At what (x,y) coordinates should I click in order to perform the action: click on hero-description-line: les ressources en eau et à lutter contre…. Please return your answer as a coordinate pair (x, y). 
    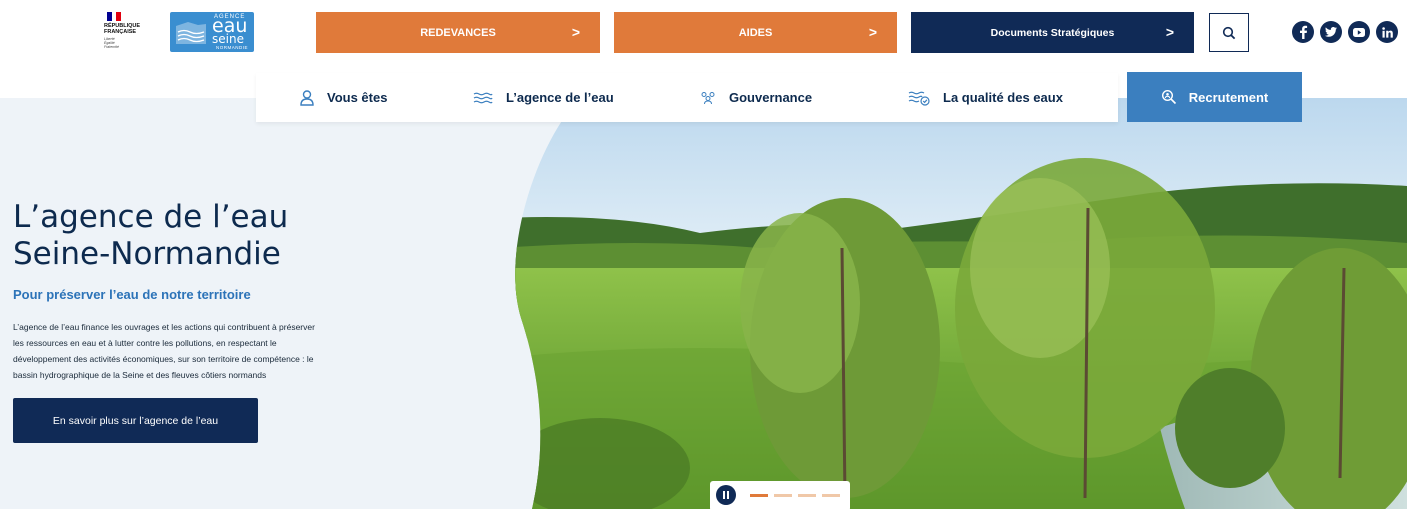
    Looking at the image, I should click on (145, 343).